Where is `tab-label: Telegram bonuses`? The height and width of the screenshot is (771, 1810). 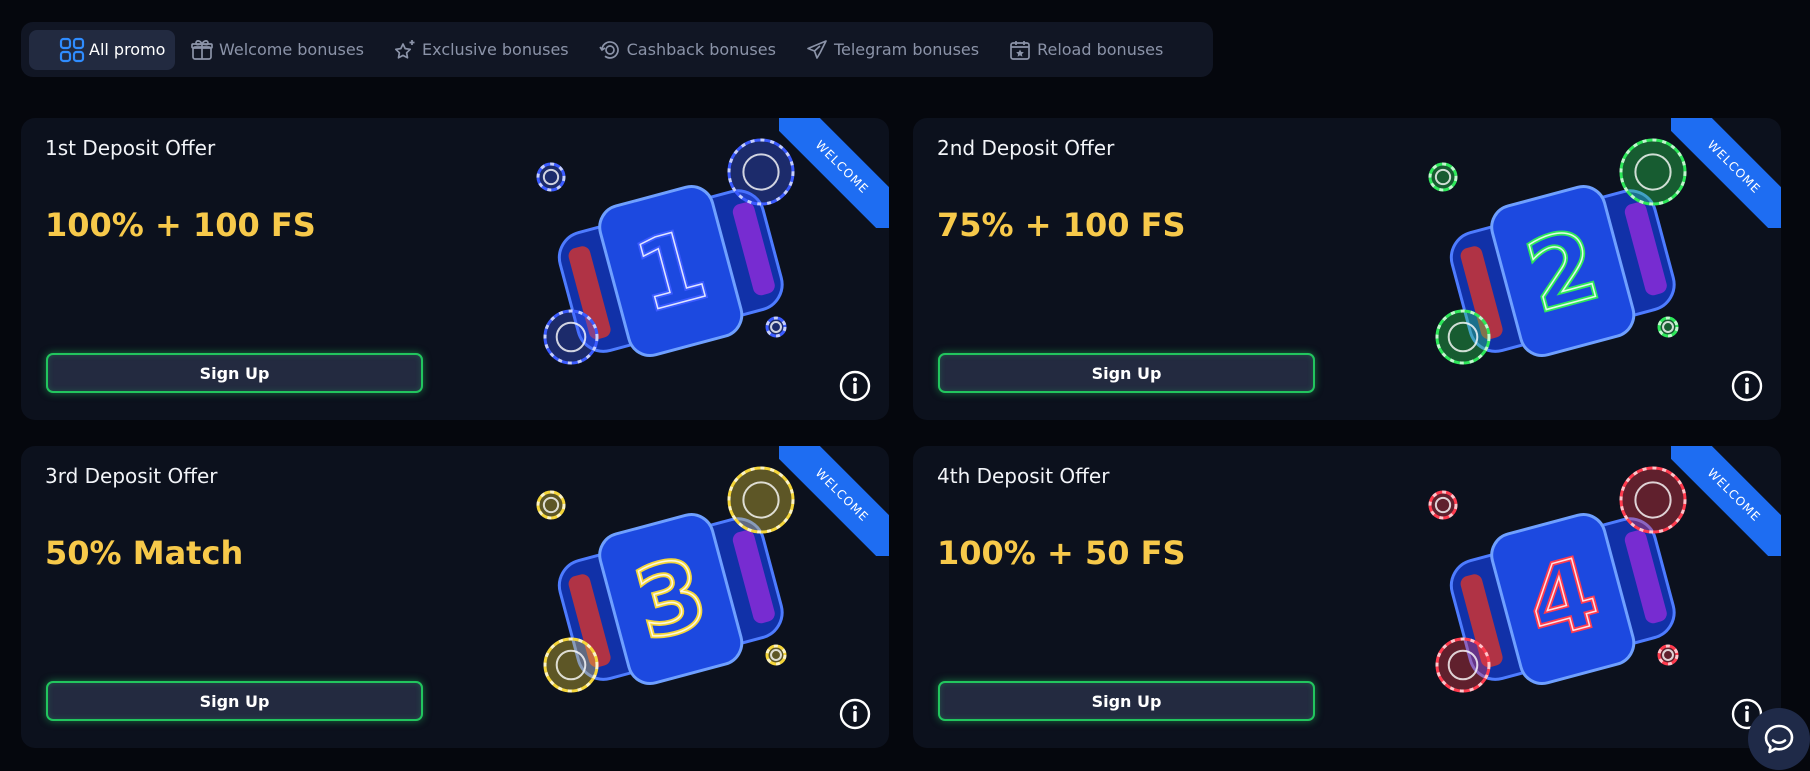 tab-label: Telegram bonuses is located at coordinates (906, 49).